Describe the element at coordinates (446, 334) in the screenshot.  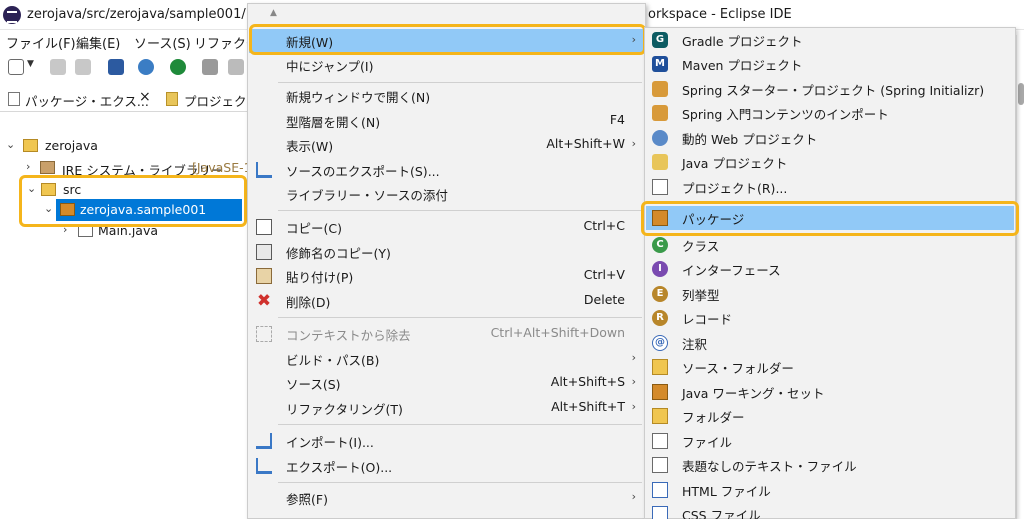
I see `menu-item-remove-from-context: コンテキストから除去 Ctrl+Alt+Shift+Down` at that location.